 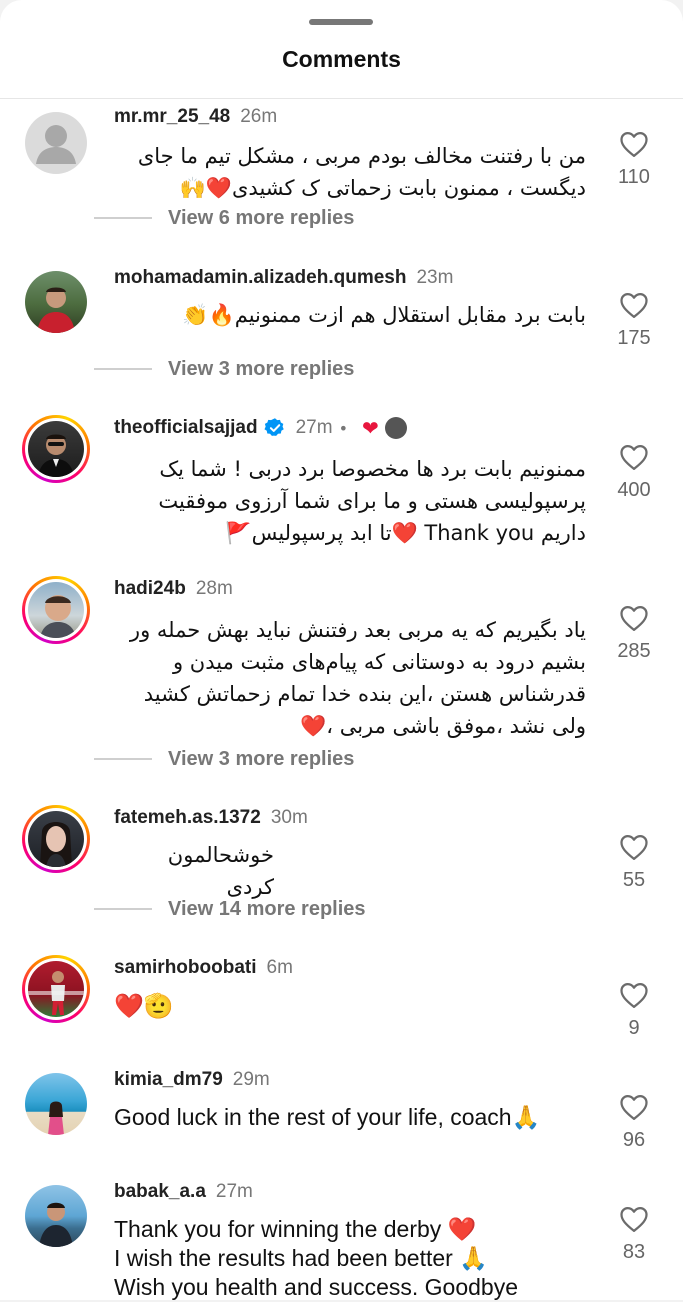 What do you see at coordinates (279, 967) in the screenshot?
I see `timestamp: 6m` at bounding box center [279, 967].